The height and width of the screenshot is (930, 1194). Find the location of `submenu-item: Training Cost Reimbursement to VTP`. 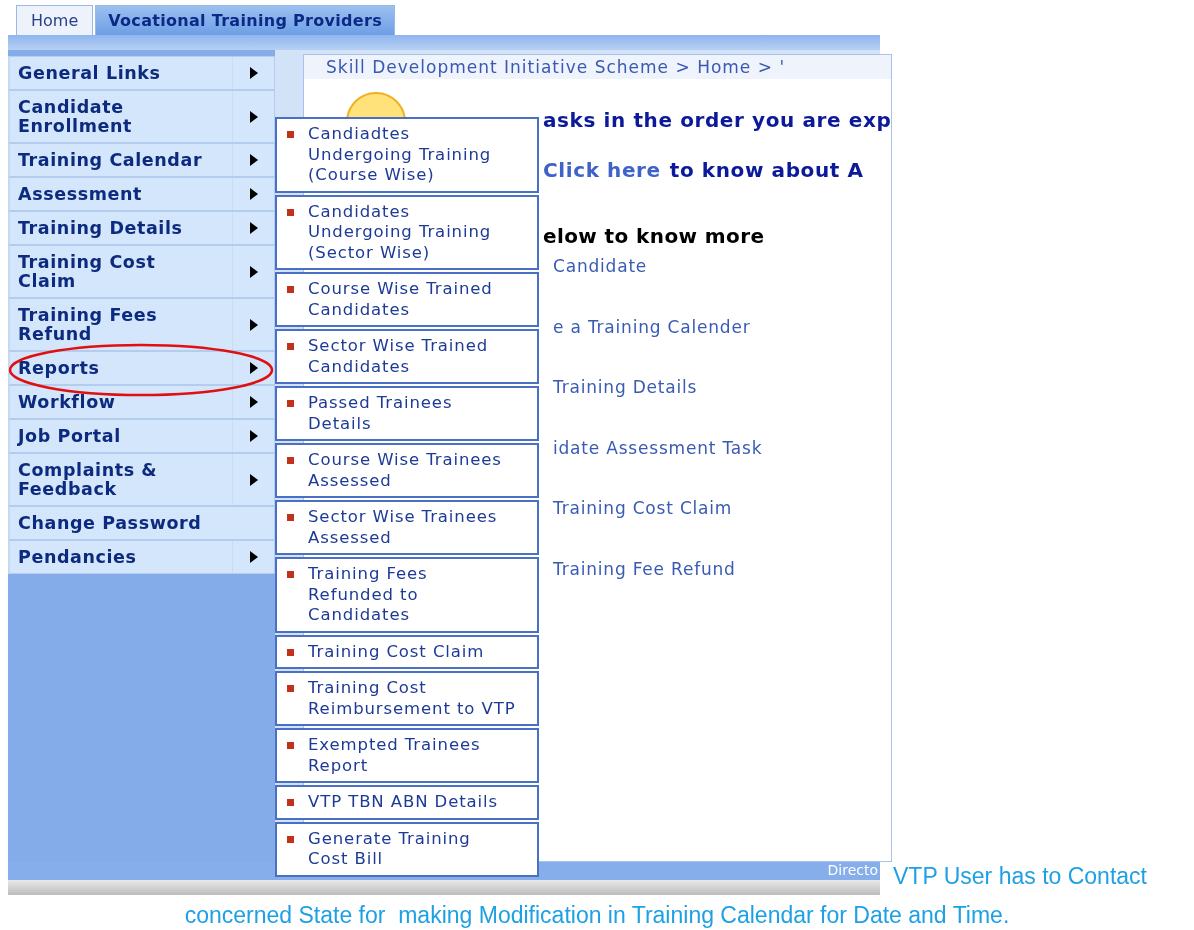

submenu-item: Training Cost Reimbursement to VTP is located at coordinates (407, 698).